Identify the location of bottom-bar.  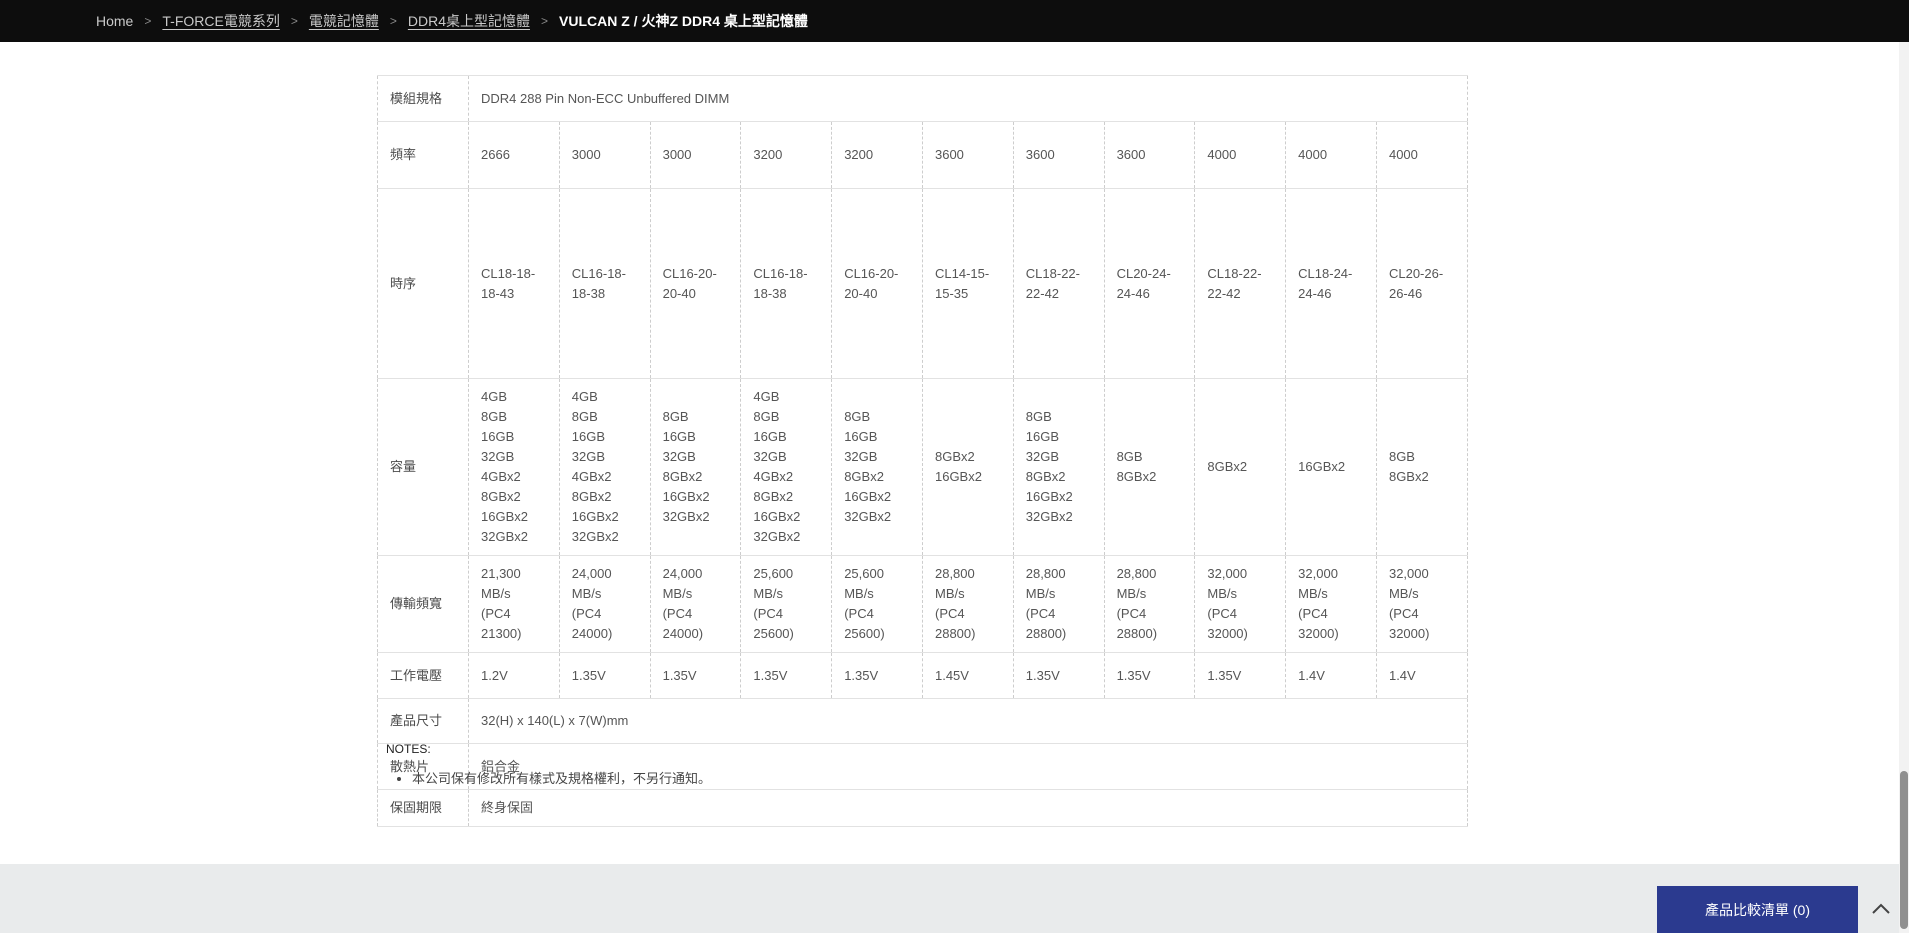
(954, 898).